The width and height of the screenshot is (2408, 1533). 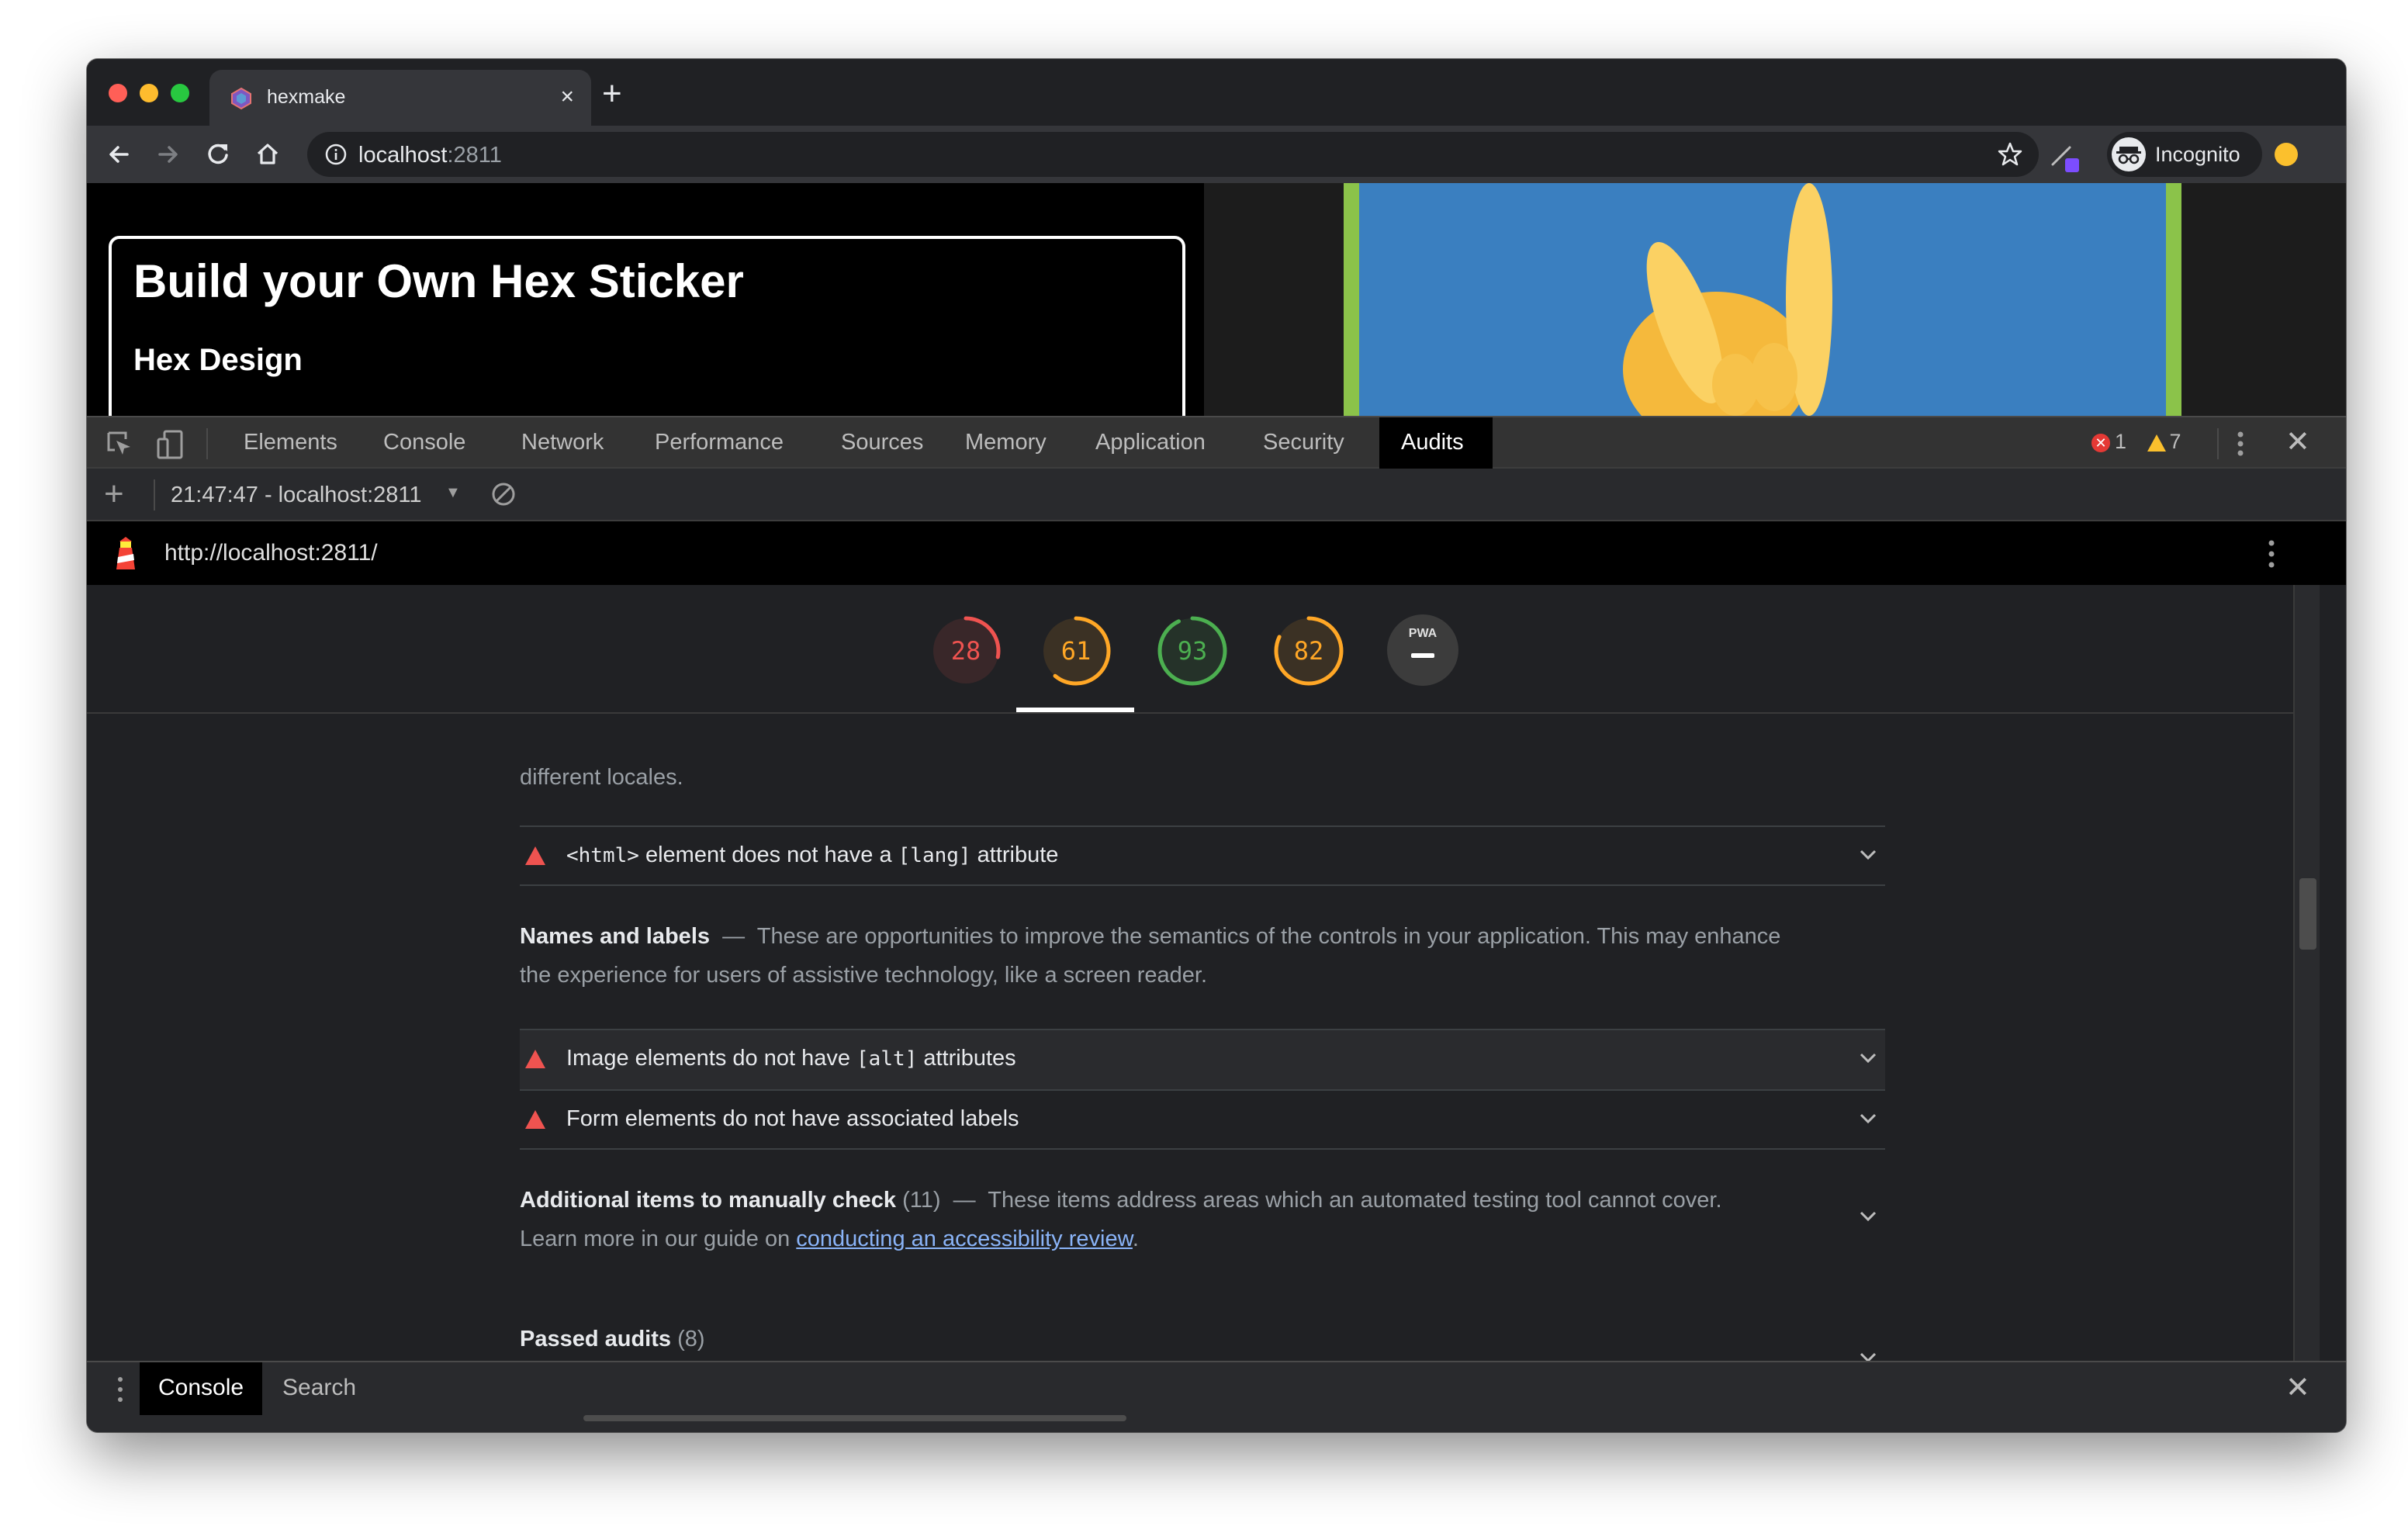 I want to click on audit-title-part: element does not have a, so click(x=768, y=855).